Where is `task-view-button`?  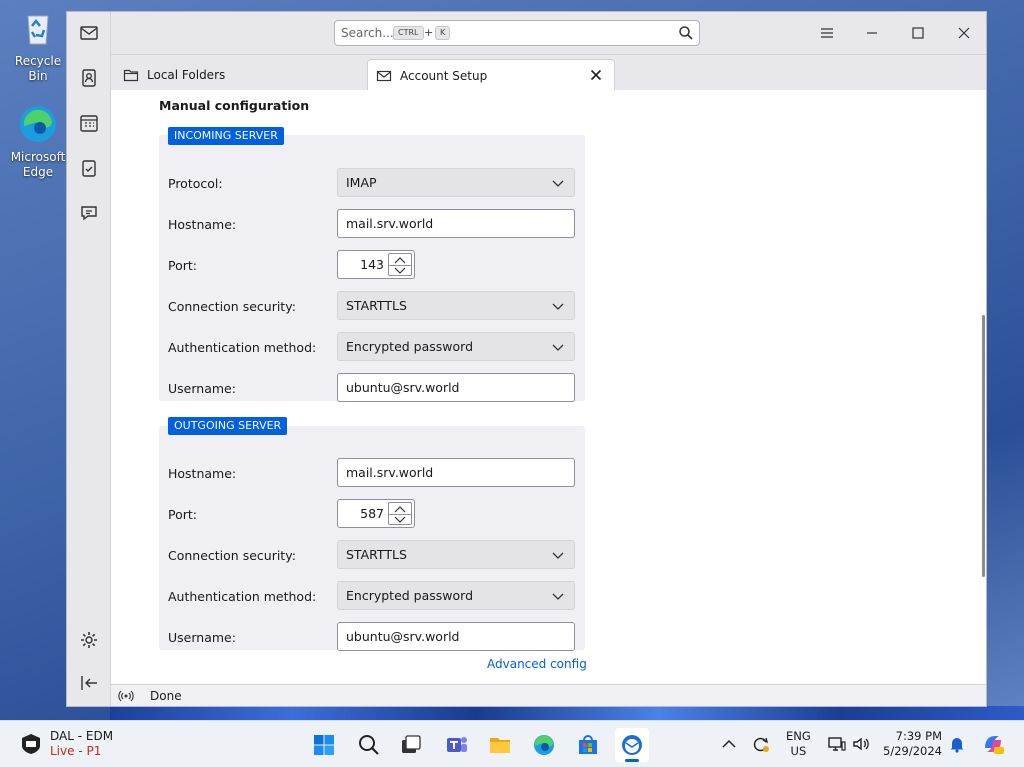
task-view-button is located at coordinates (411, 745).